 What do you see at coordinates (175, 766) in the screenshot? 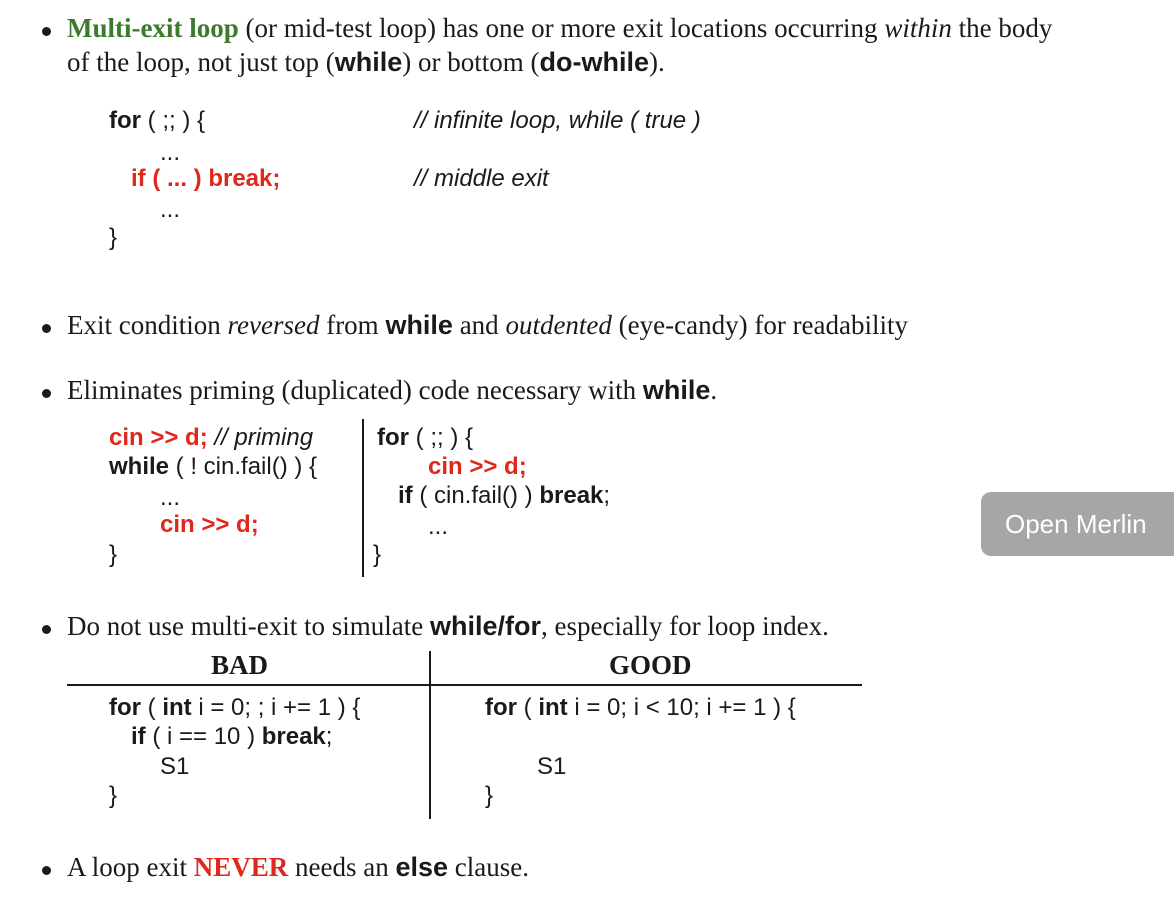
I see `bad-s1: S1` at bounding box center [175, 766].